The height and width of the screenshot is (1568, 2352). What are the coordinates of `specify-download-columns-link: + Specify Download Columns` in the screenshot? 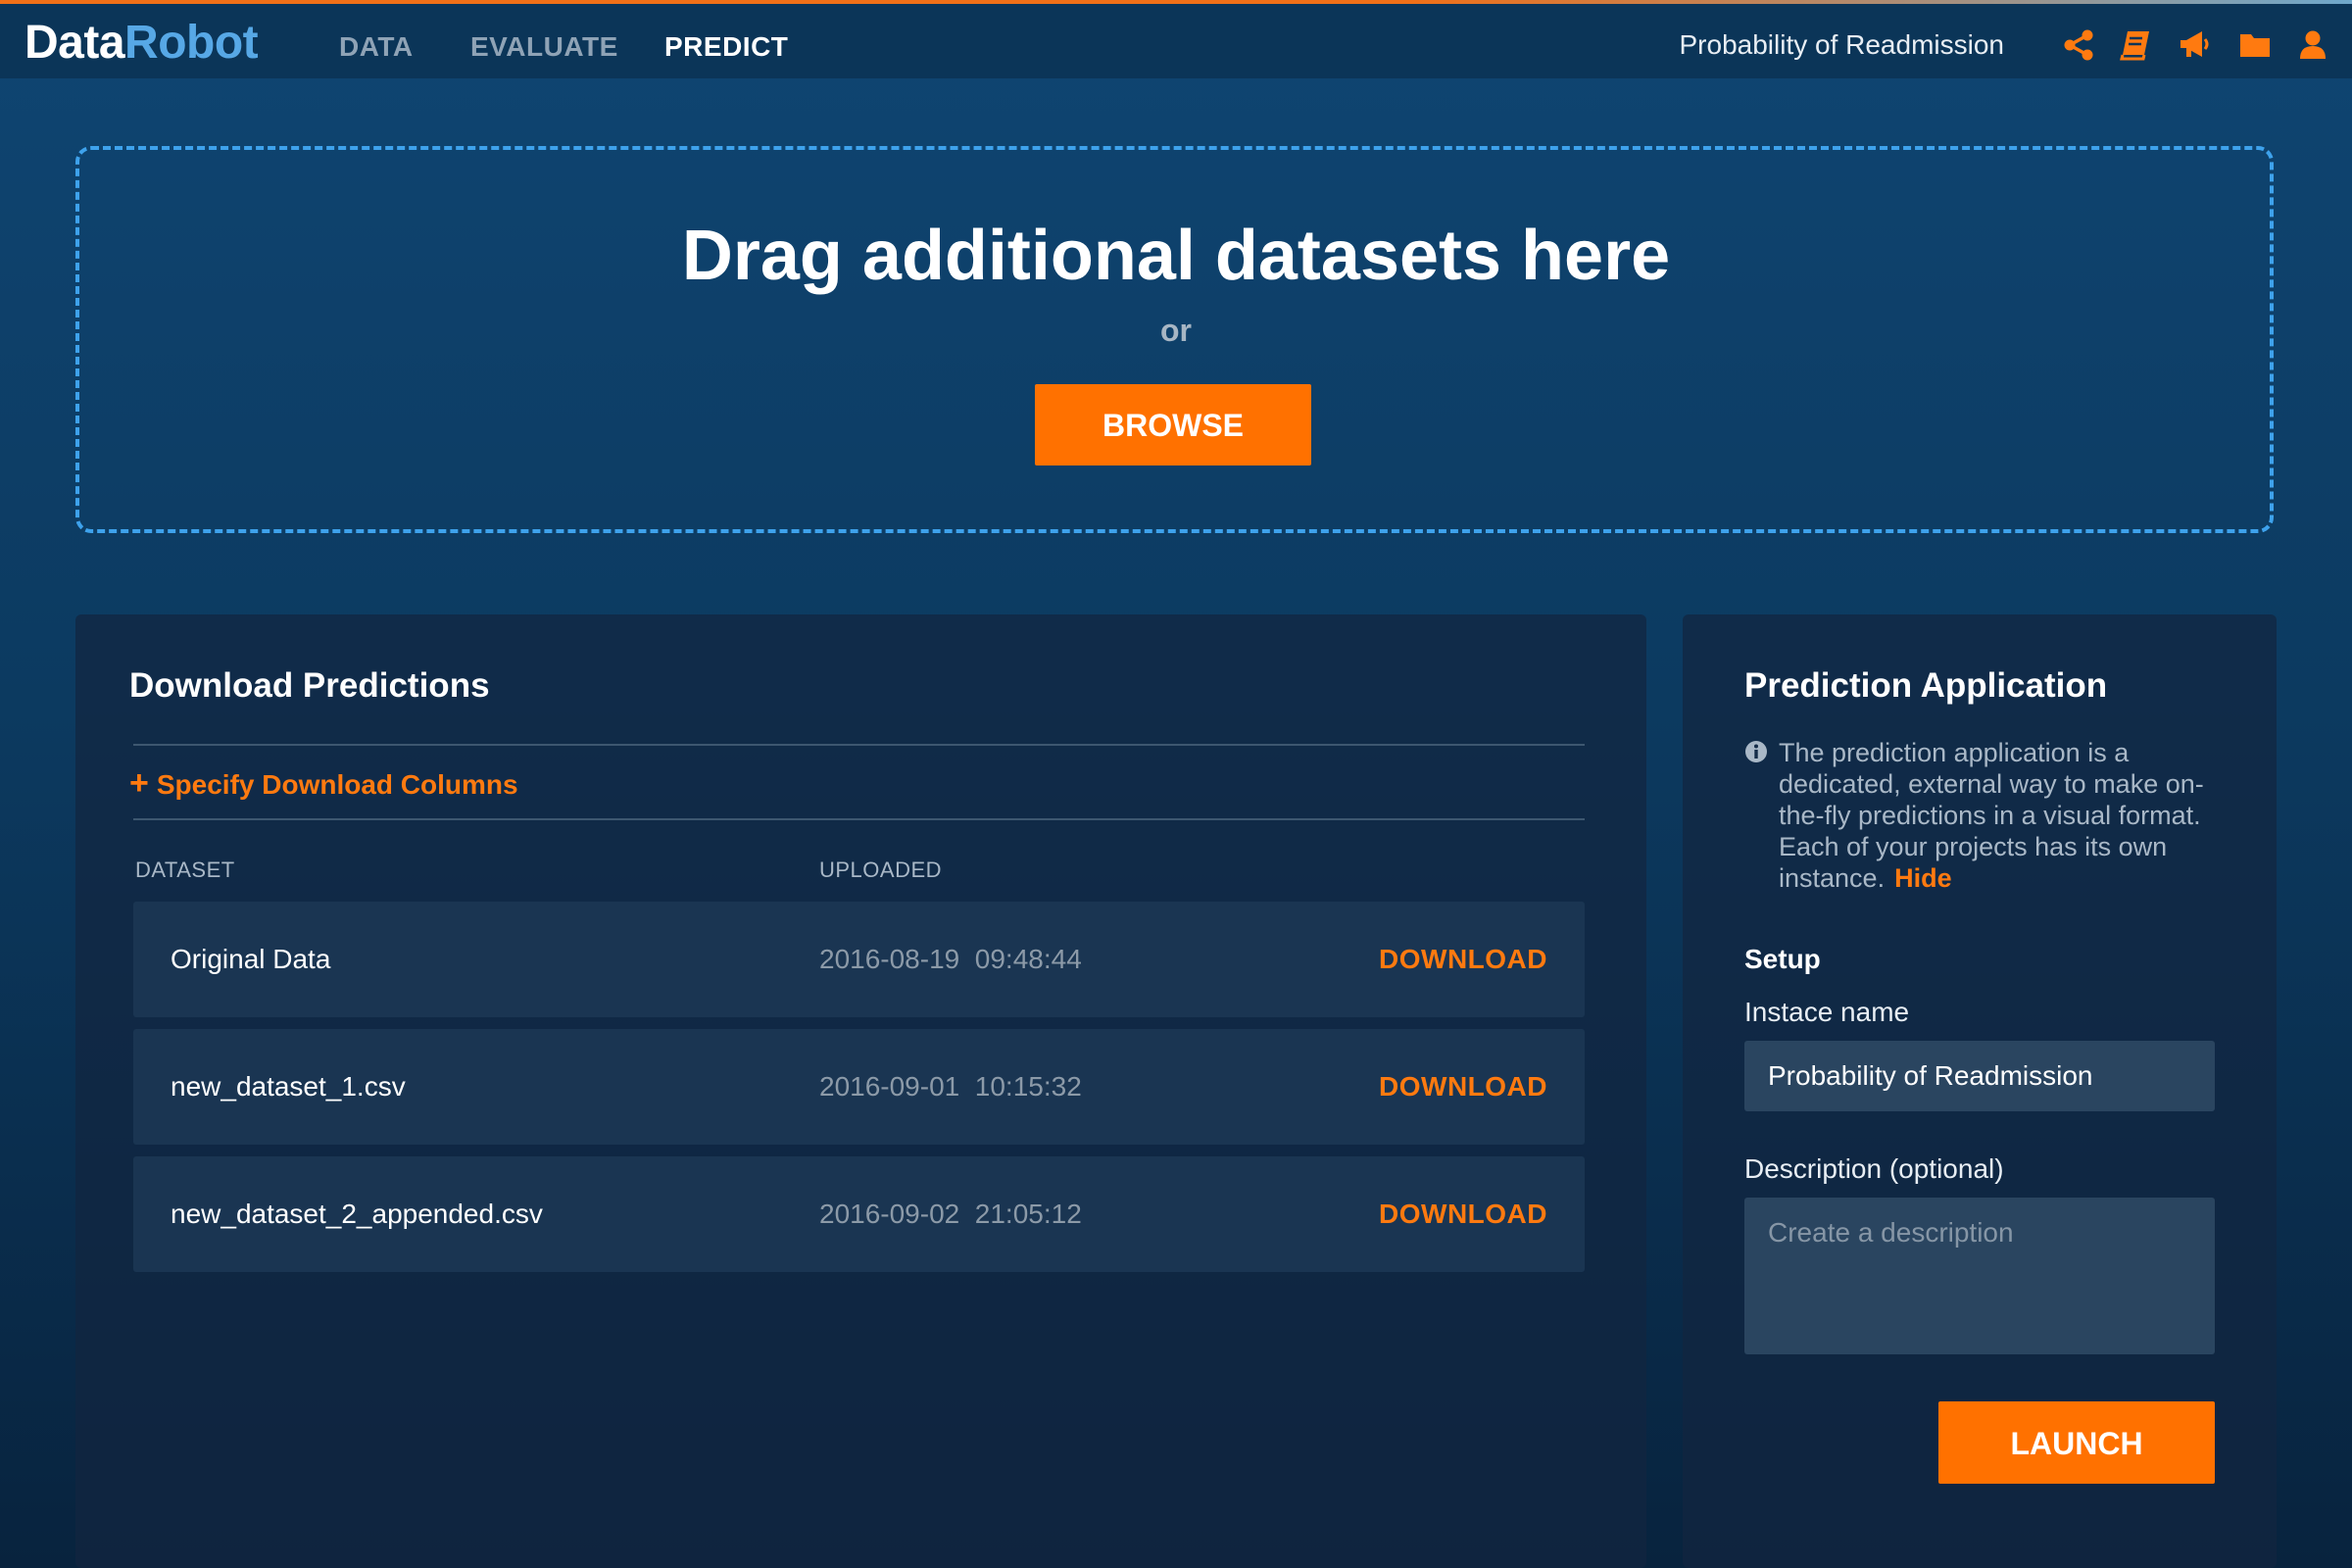 It's located at (323, 783).